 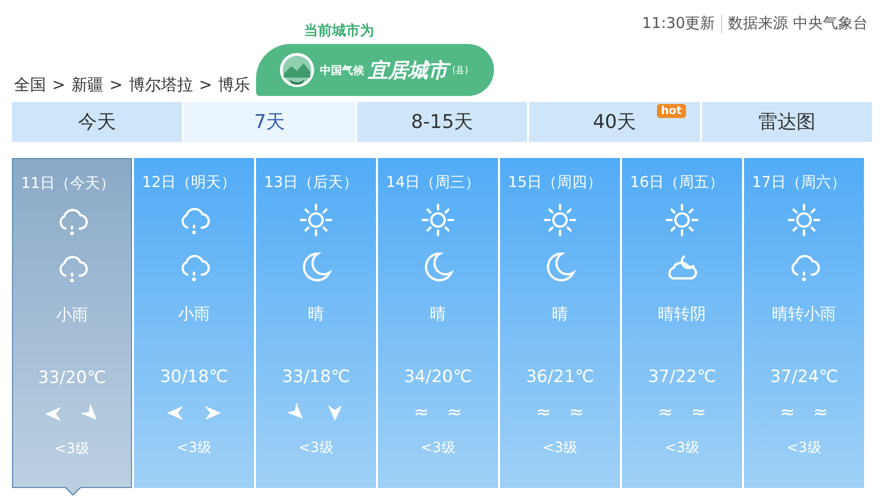 I want to click on tab: 7天, so click(x=269, y=122).